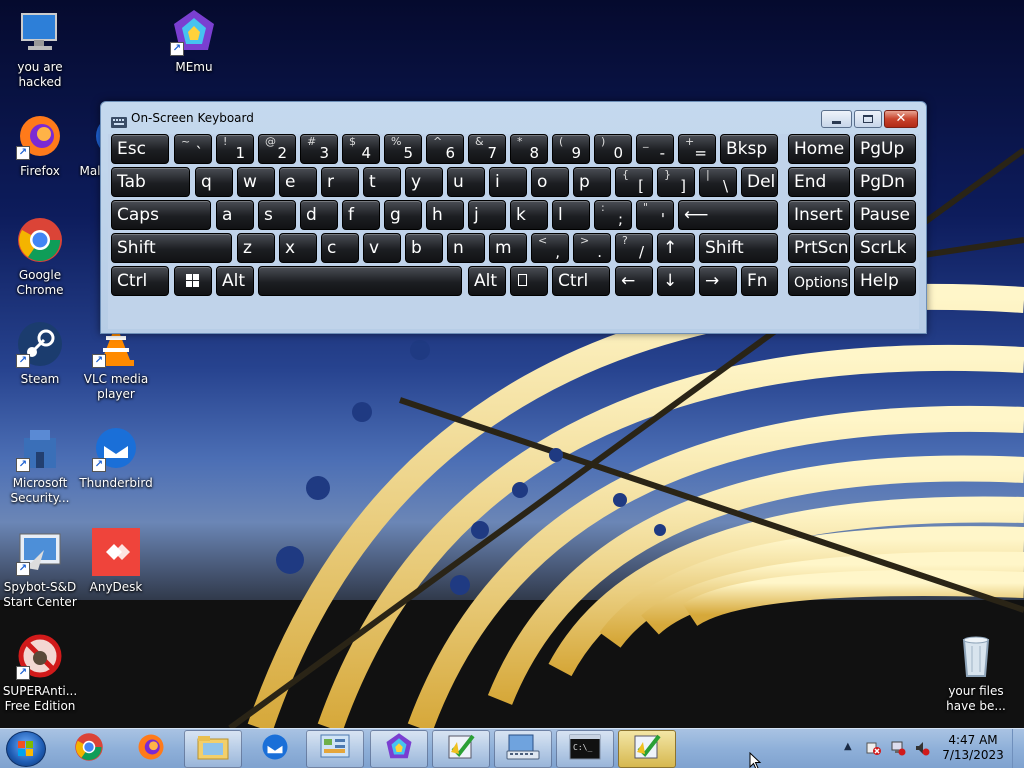 The image size is (1024, 768). Describe the element at coordinates (340, 182) in the screenshot. I see `key-r: r` at that location.